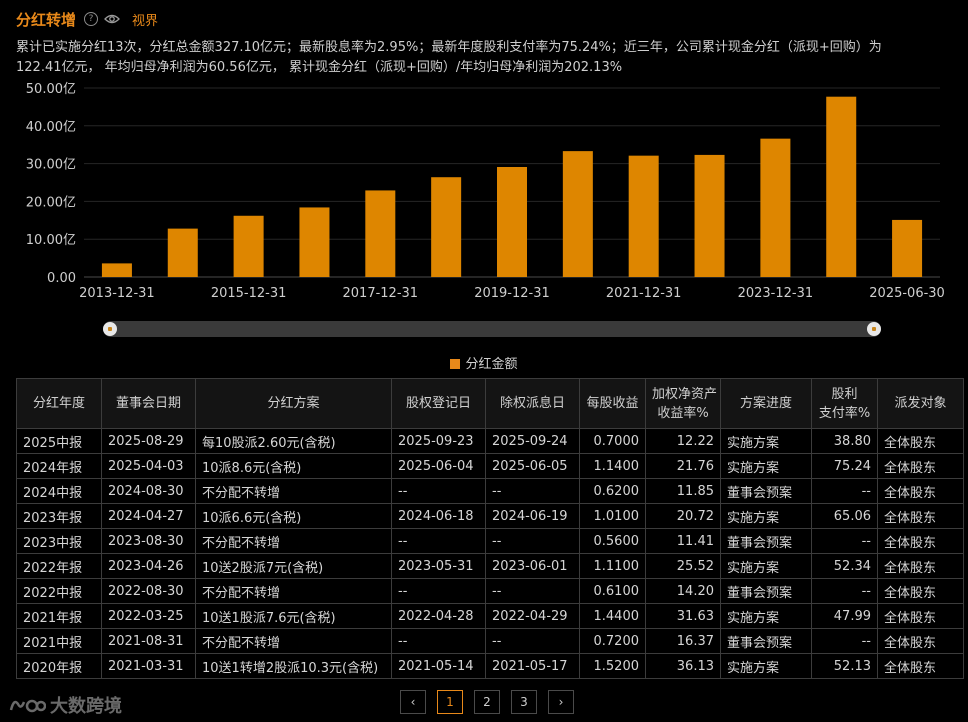 This screenshot has width=968, height=722. Describe the element at coordinates (148, 466) in the screenshot. I see `table-cell: 2025-04-03` at that location.